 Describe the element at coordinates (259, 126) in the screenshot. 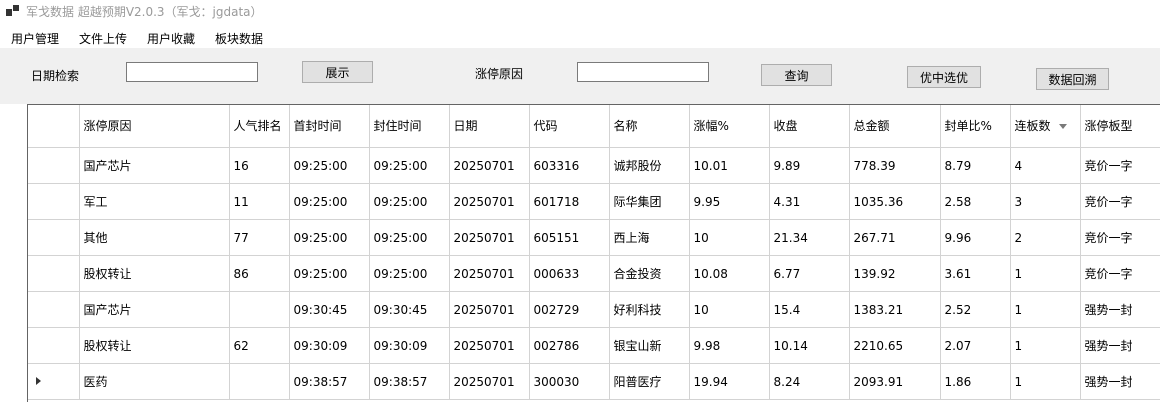

I see `column-header-popularity: 人气排名` at that location.